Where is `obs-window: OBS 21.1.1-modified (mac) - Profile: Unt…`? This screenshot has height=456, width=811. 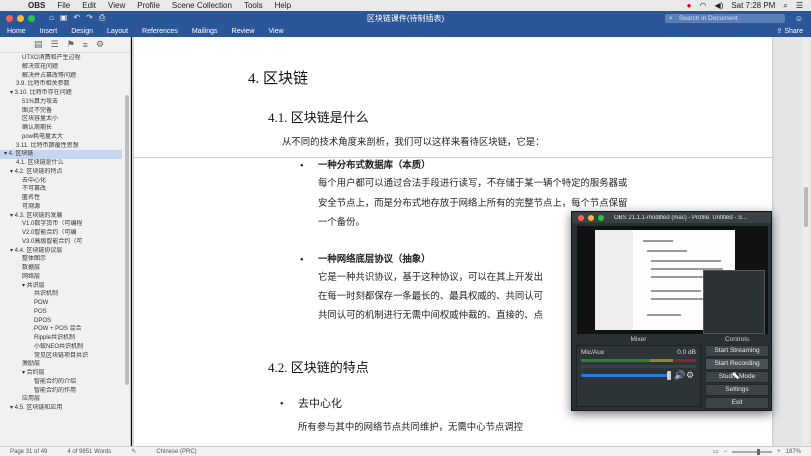 obs-window: OBS 21.1.1-modified (mac) - Profile: Unt… is located at coordinates (671, 311).